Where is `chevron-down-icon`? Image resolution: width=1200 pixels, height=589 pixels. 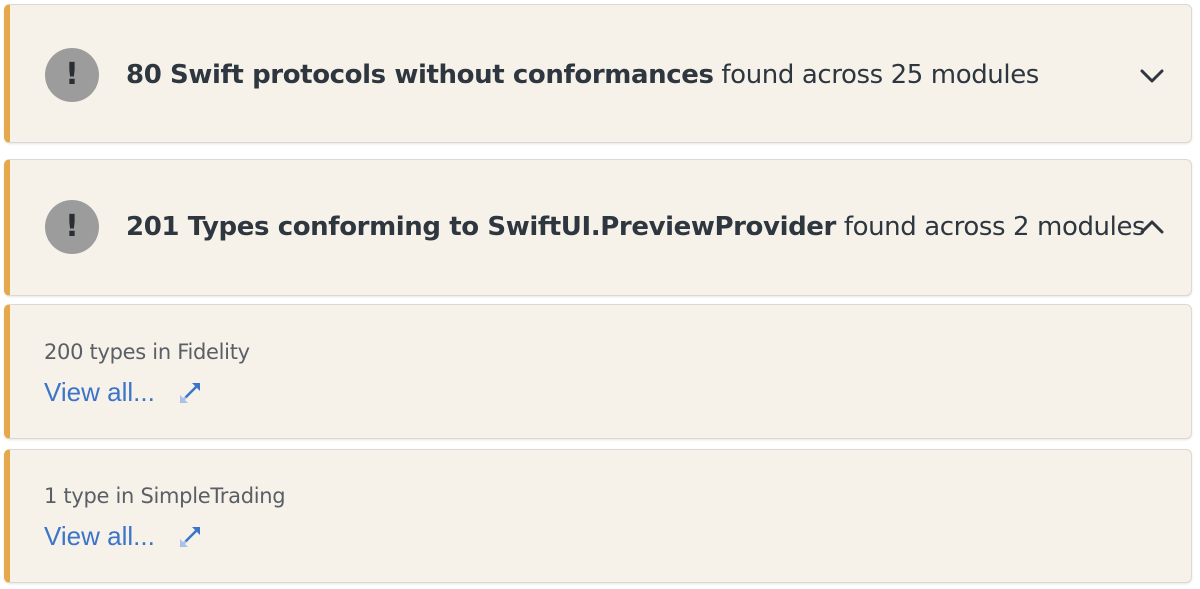 chevron-down-icon is located at coordinates (1152, 76).